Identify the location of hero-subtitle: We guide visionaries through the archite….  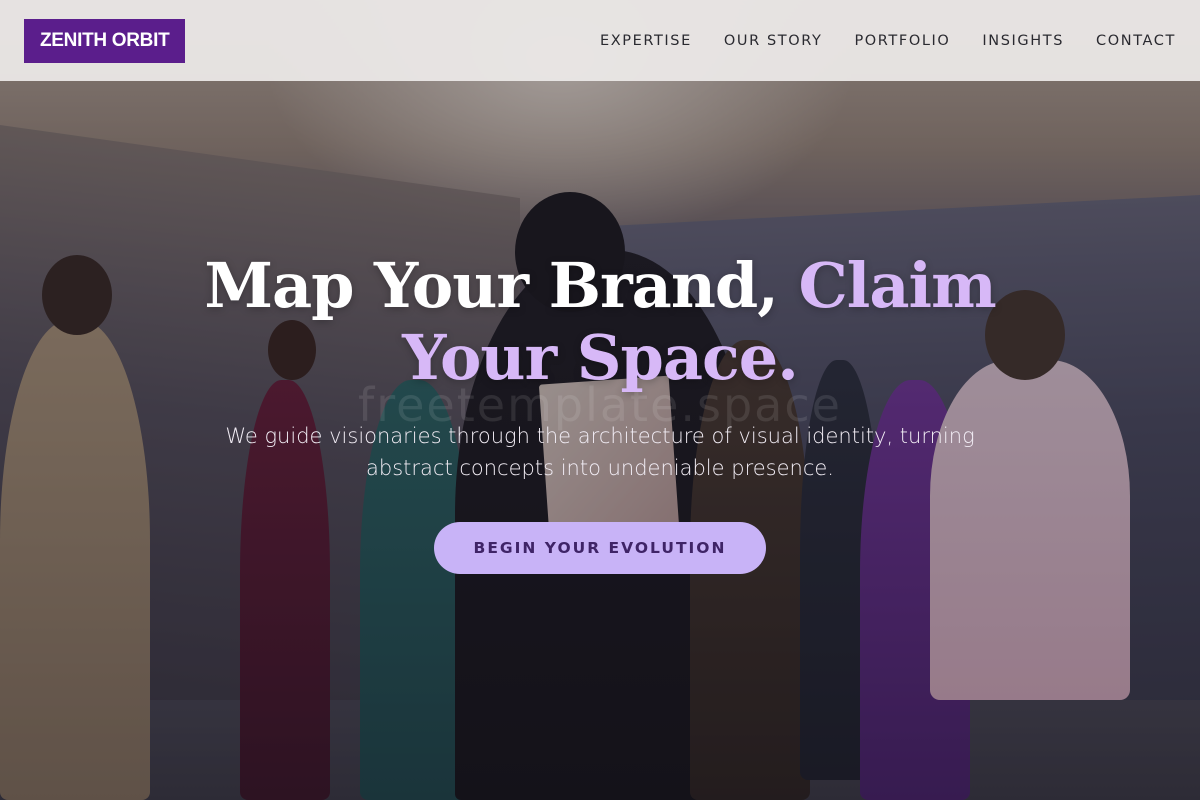
(600, 452).